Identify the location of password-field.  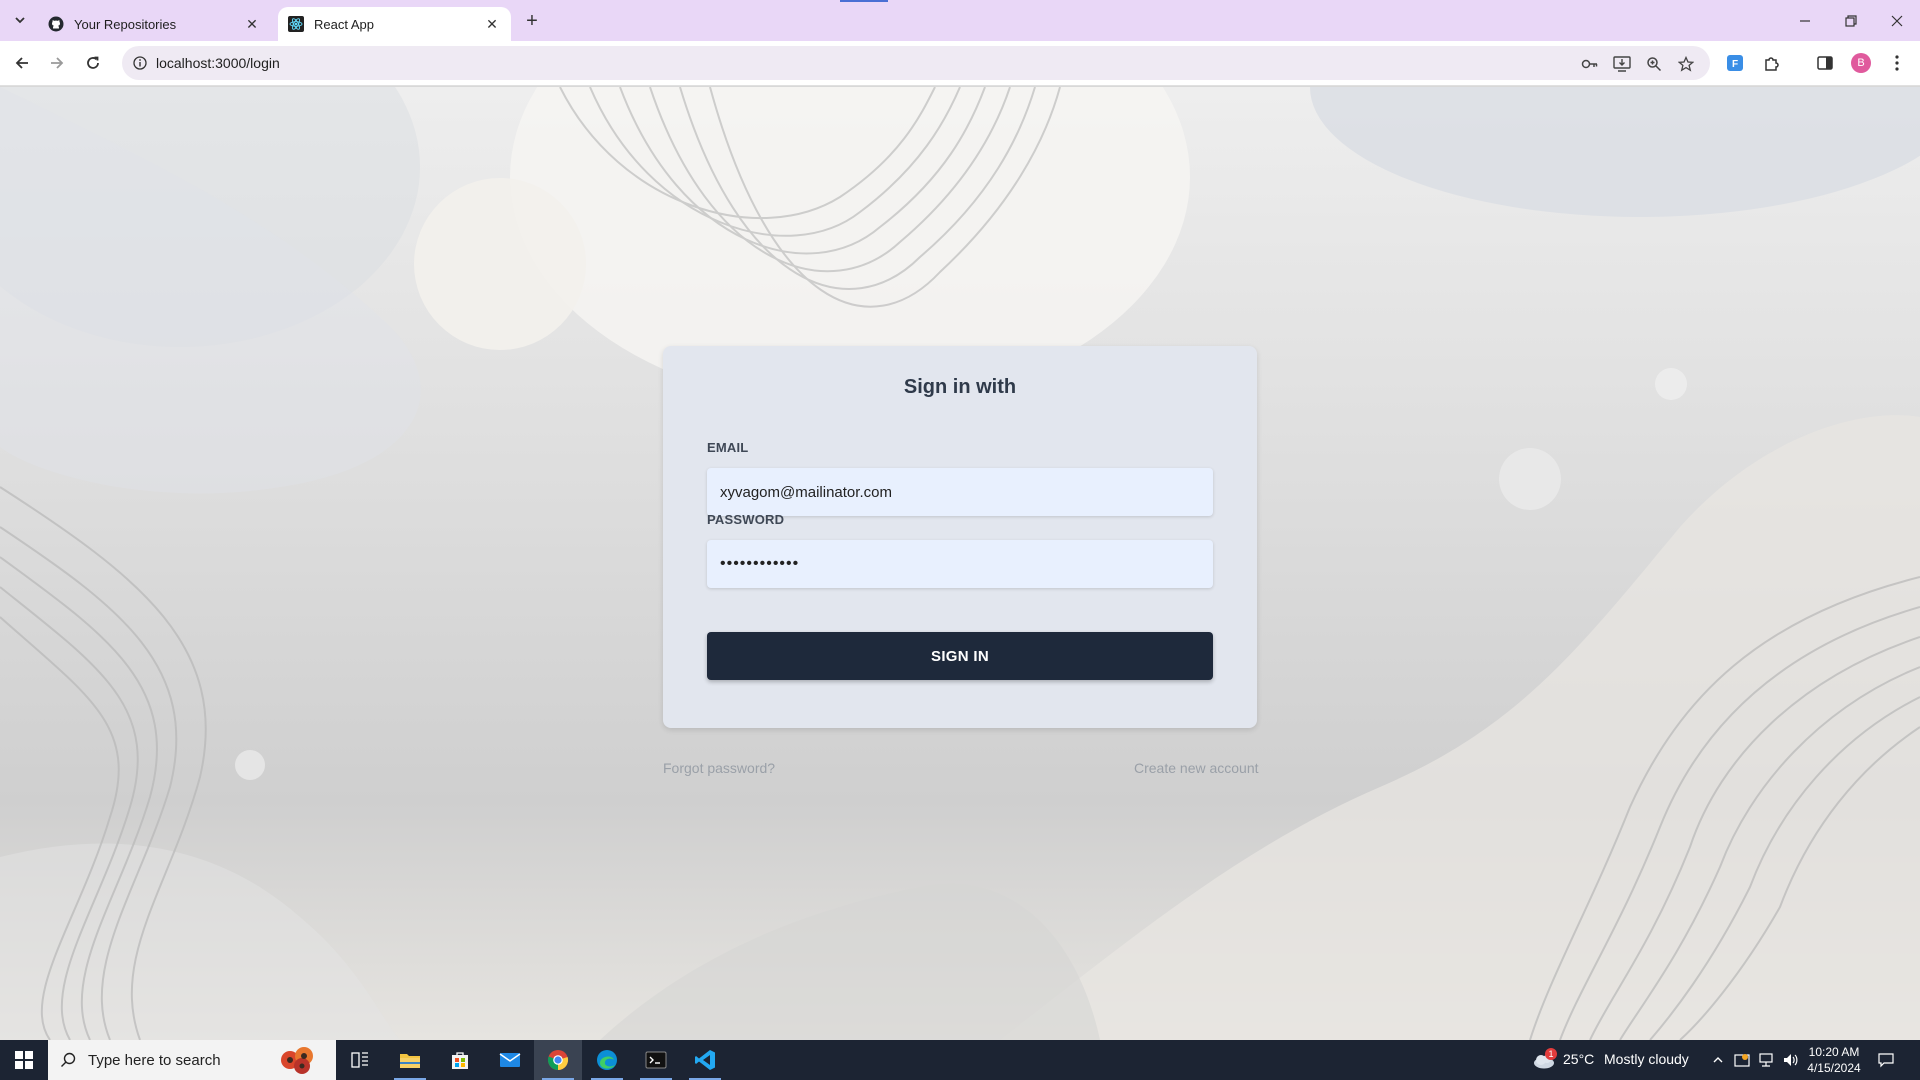
(960, 564).